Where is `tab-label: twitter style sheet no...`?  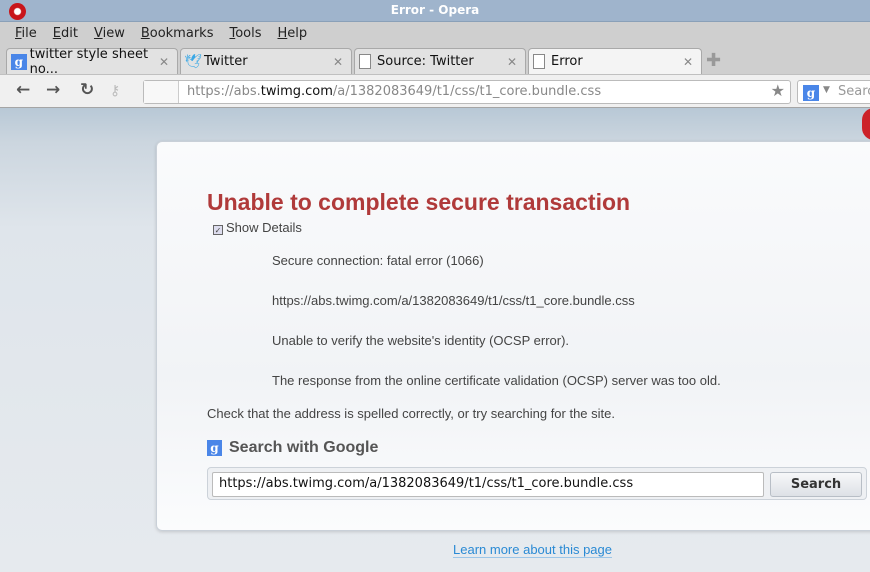
tab-label: twitter style sheet no... is located at coordinates (89, 61).